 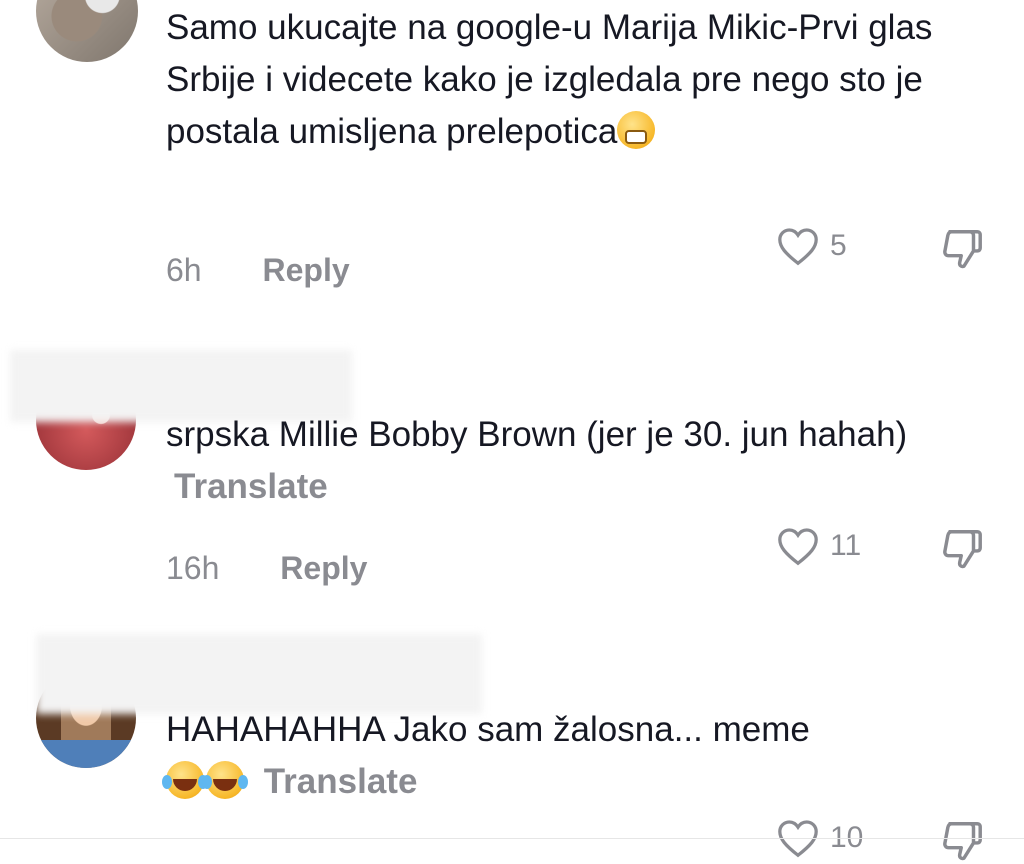 What do you see at coordinates (512, 838) in the screenshot?
I see `divider` at bounding box center [512, 838].